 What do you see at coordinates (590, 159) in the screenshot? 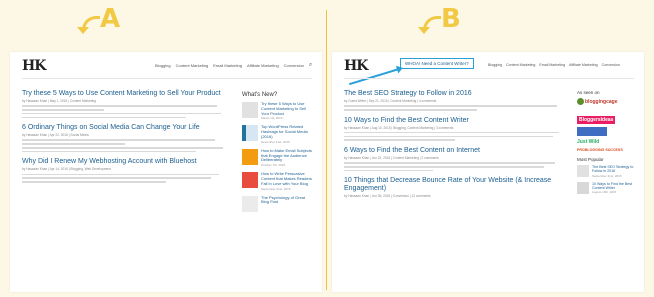
I see `most-popular-heading: Most Popular` at bounding box center [590, 159].